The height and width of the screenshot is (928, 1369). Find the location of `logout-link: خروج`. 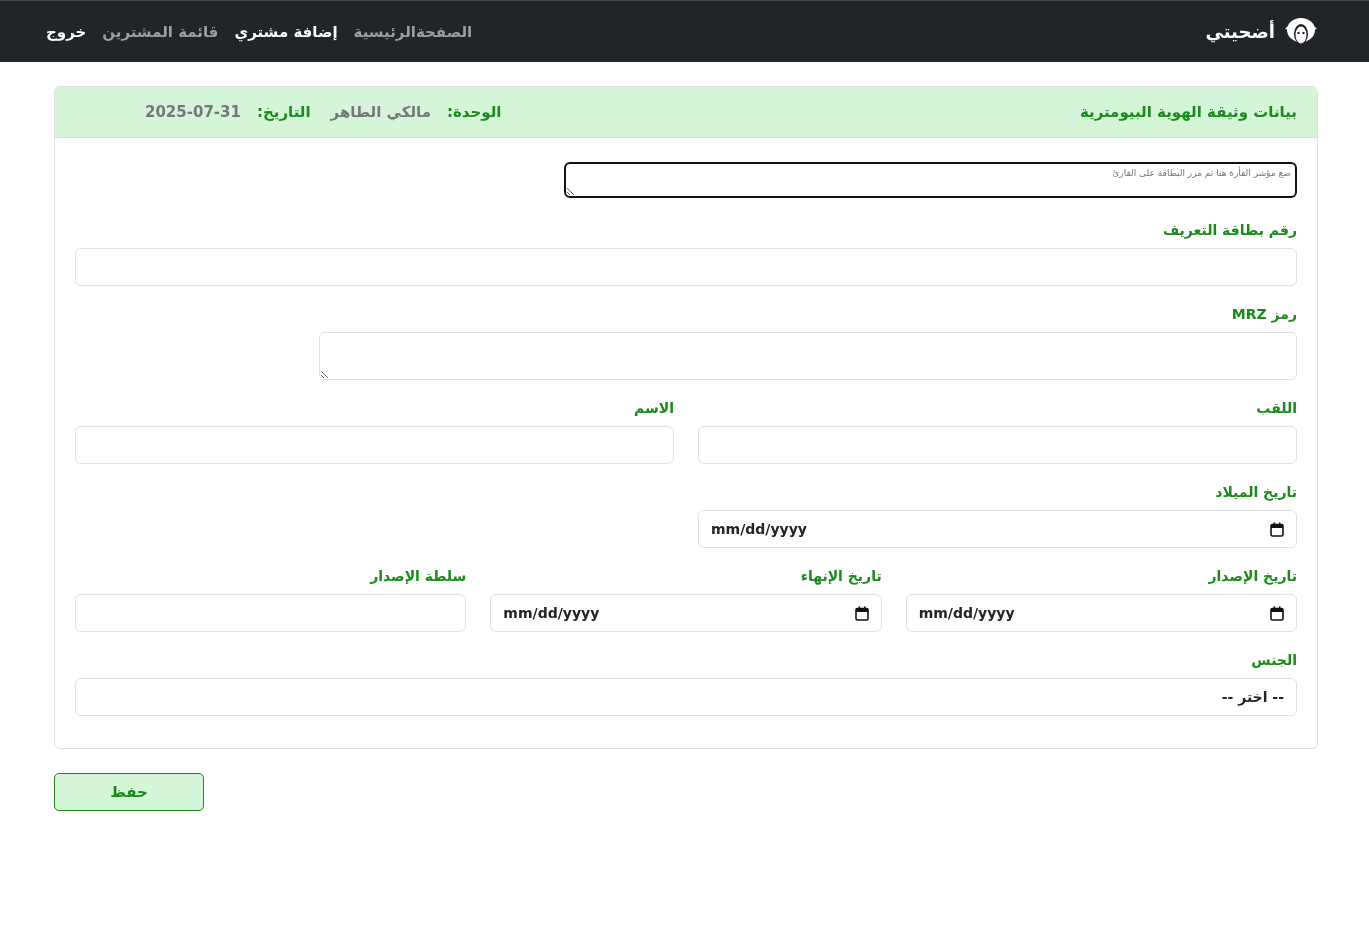

logout-link: خروج is located at coordinates (66, 31).